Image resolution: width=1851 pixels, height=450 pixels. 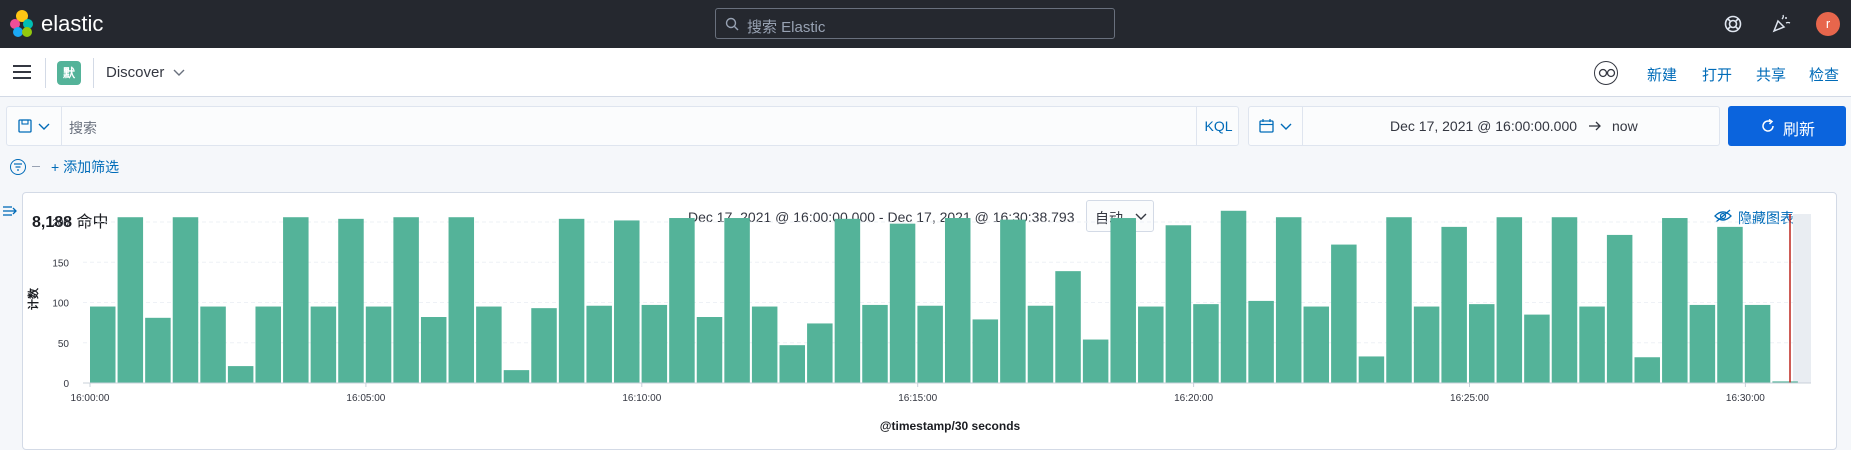 What do you see at coordinates (1799, 130) in the screenshot?
I see `refresh-label: 刷新` at bounding box center [1799, 130].